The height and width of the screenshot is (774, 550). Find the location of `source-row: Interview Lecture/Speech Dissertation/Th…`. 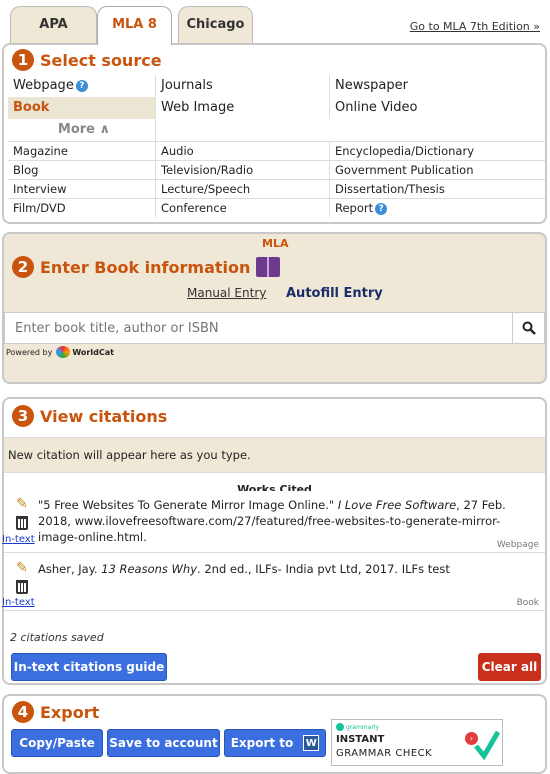

source-row: Interview Lecture/Speech Dissertation/Th… is located at coordinates (276, 188).